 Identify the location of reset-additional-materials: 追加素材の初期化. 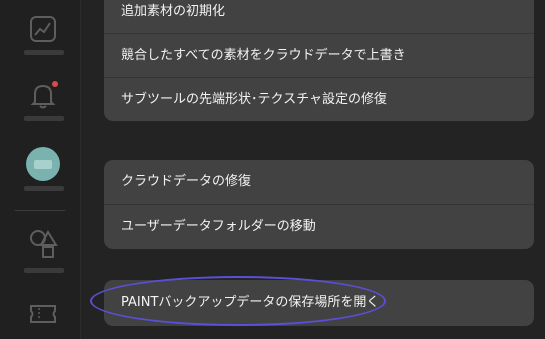
(319, 17).